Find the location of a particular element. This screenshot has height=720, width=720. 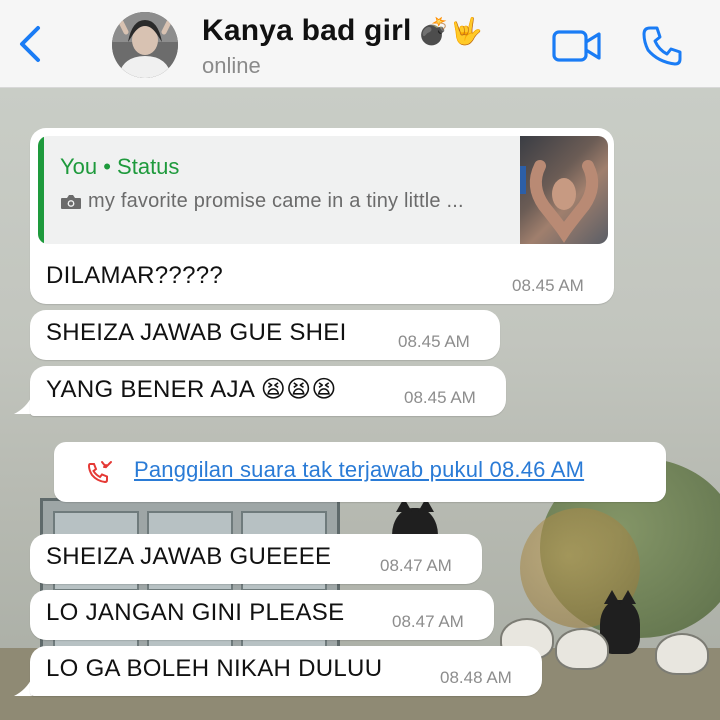

avatar-photo is located at coordinates (145, 45).